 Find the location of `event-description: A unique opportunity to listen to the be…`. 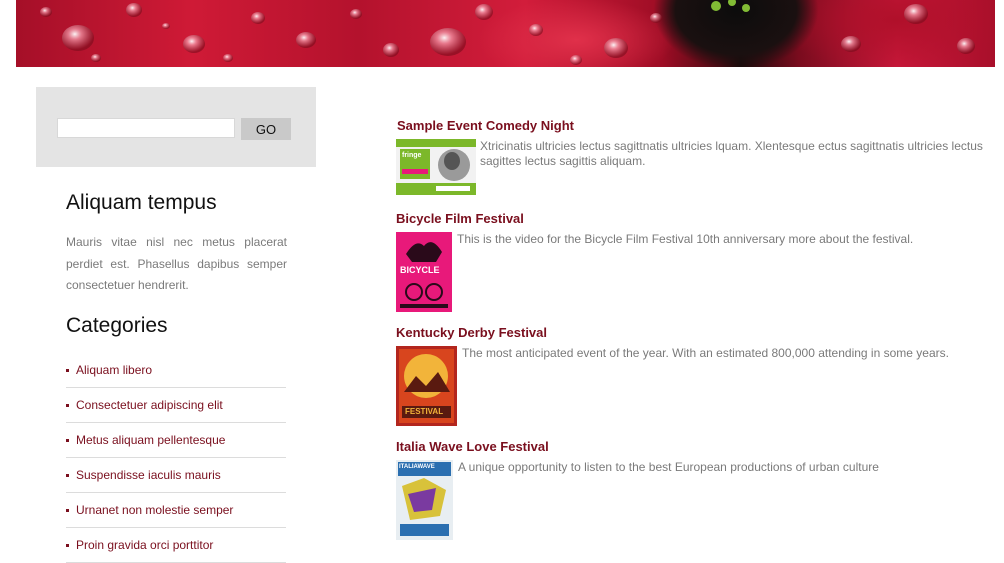

event-description: A unique opportunity to listen to the be… is located at coordinates (668, 467).